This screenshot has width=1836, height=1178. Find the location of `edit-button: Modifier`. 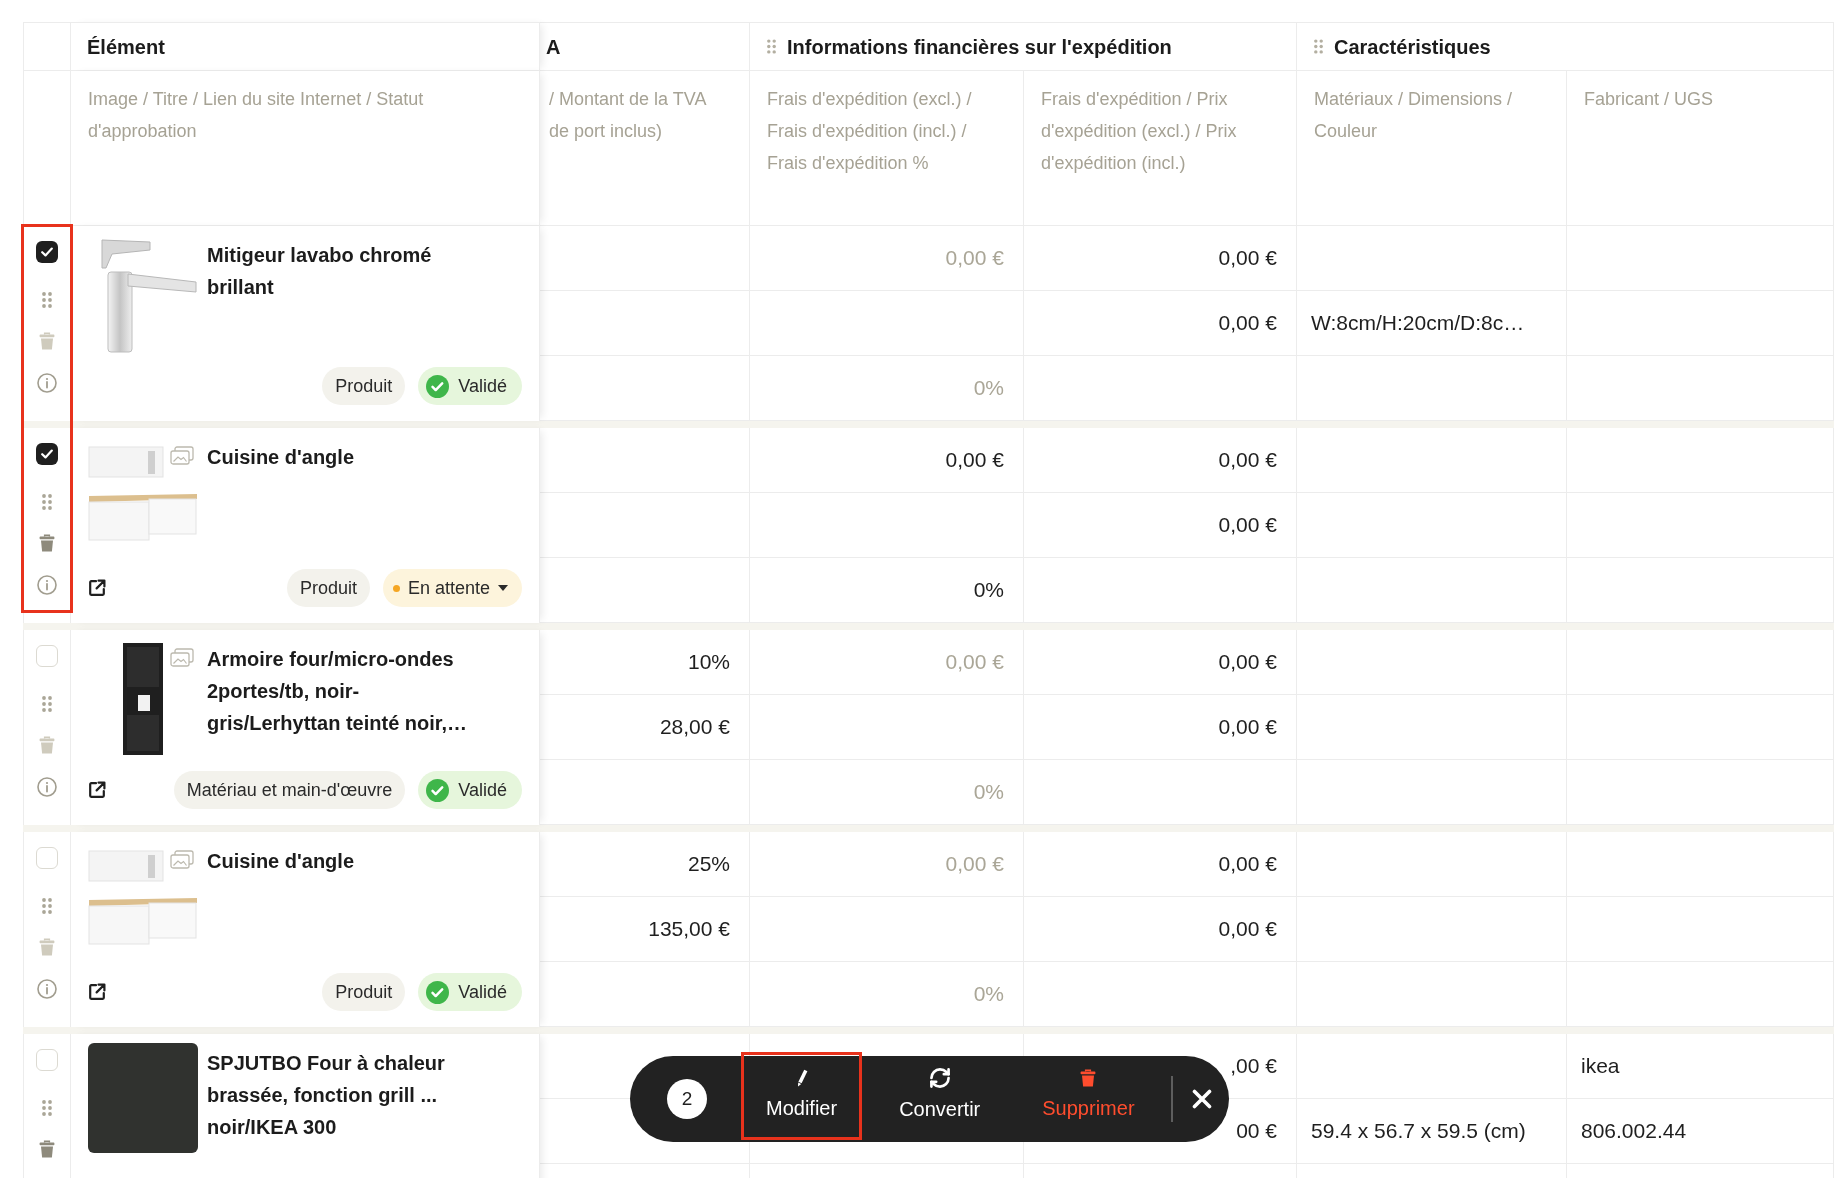

edit-button: Modifier is located at coordinates (802, 1096).